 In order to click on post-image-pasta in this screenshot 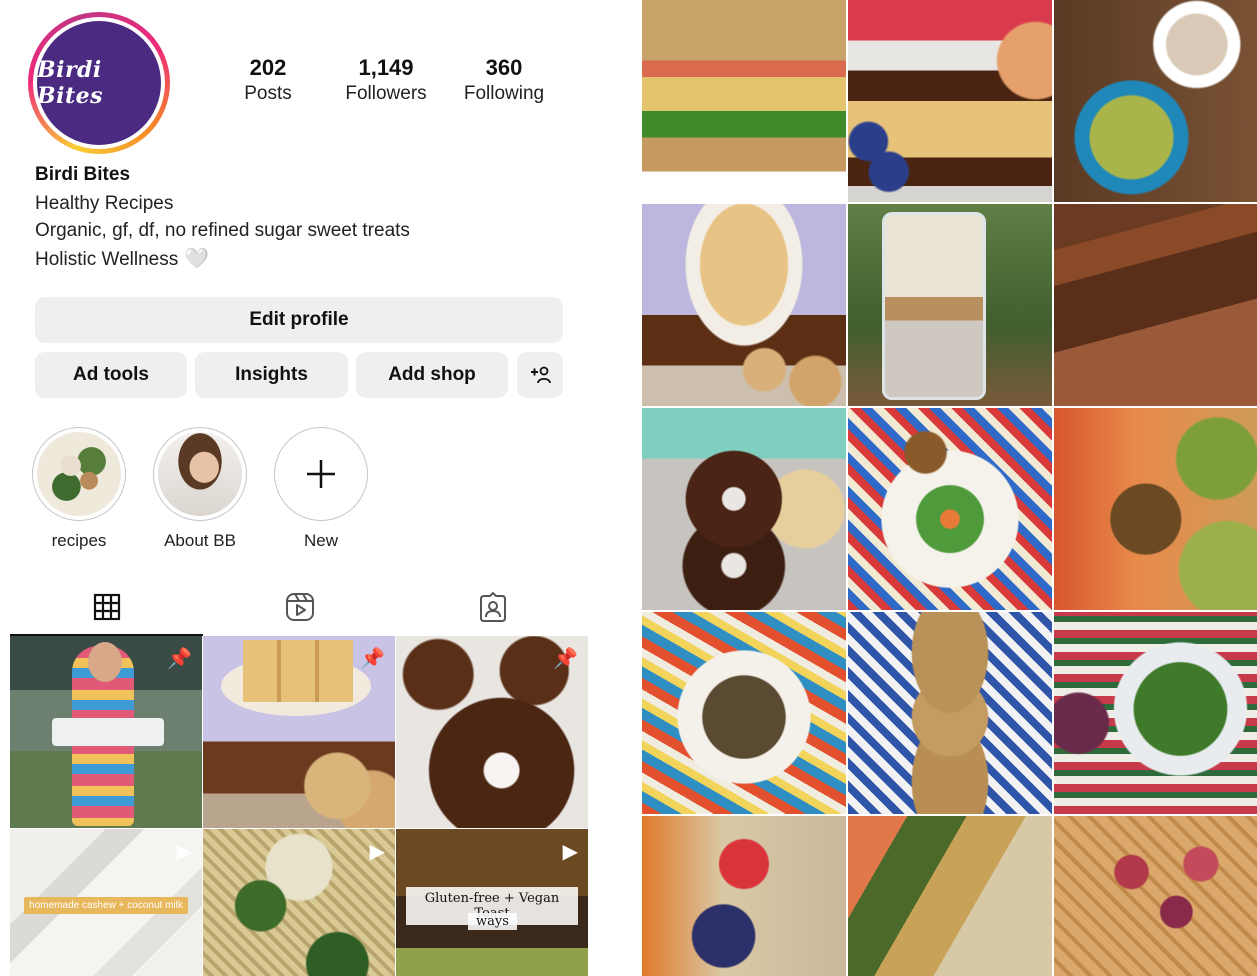, I will do `click(299, 902)`.